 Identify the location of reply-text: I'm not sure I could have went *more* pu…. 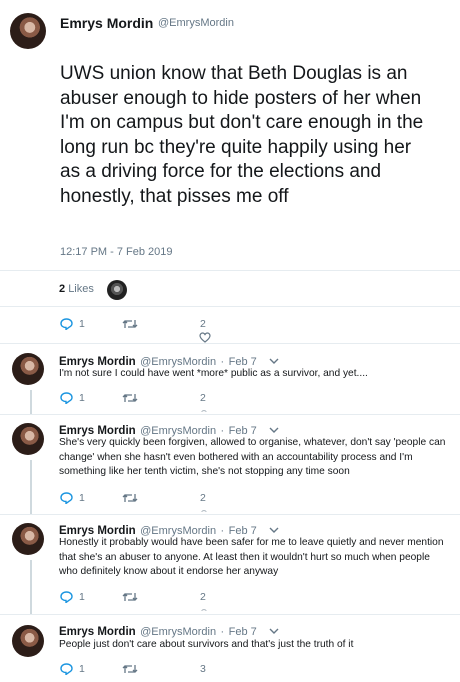
(213, 373).